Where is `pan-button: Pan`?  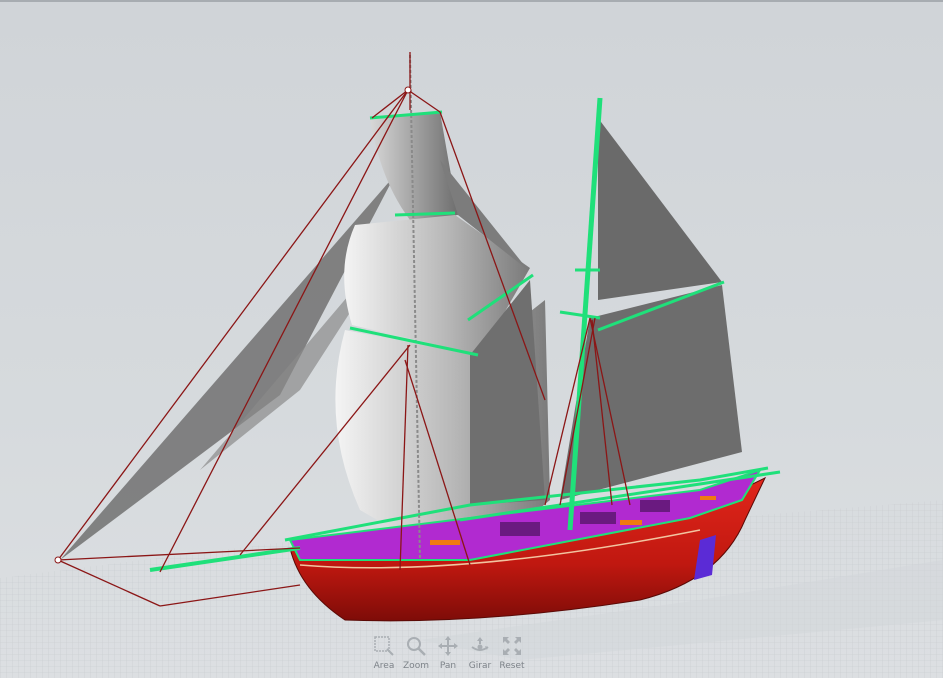
pan-button: Pan is located at coordinates (448, 655).